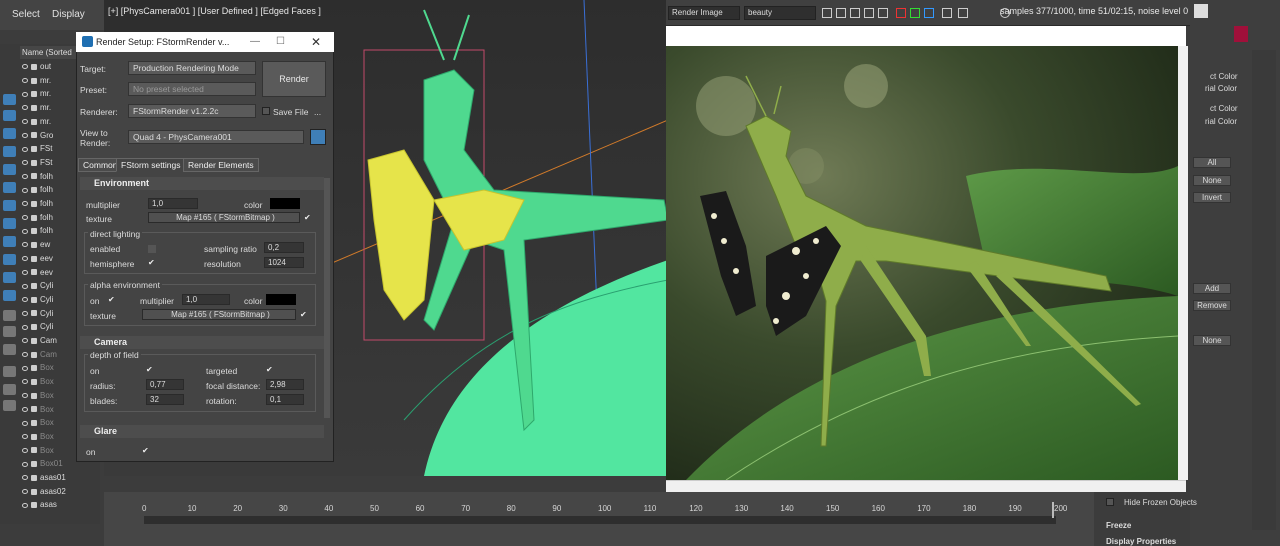  What do you see at coordinates (192, 89) in the screenshot?
I see `preset-dropdown: No preset selected` at bounding box center [192, 89].